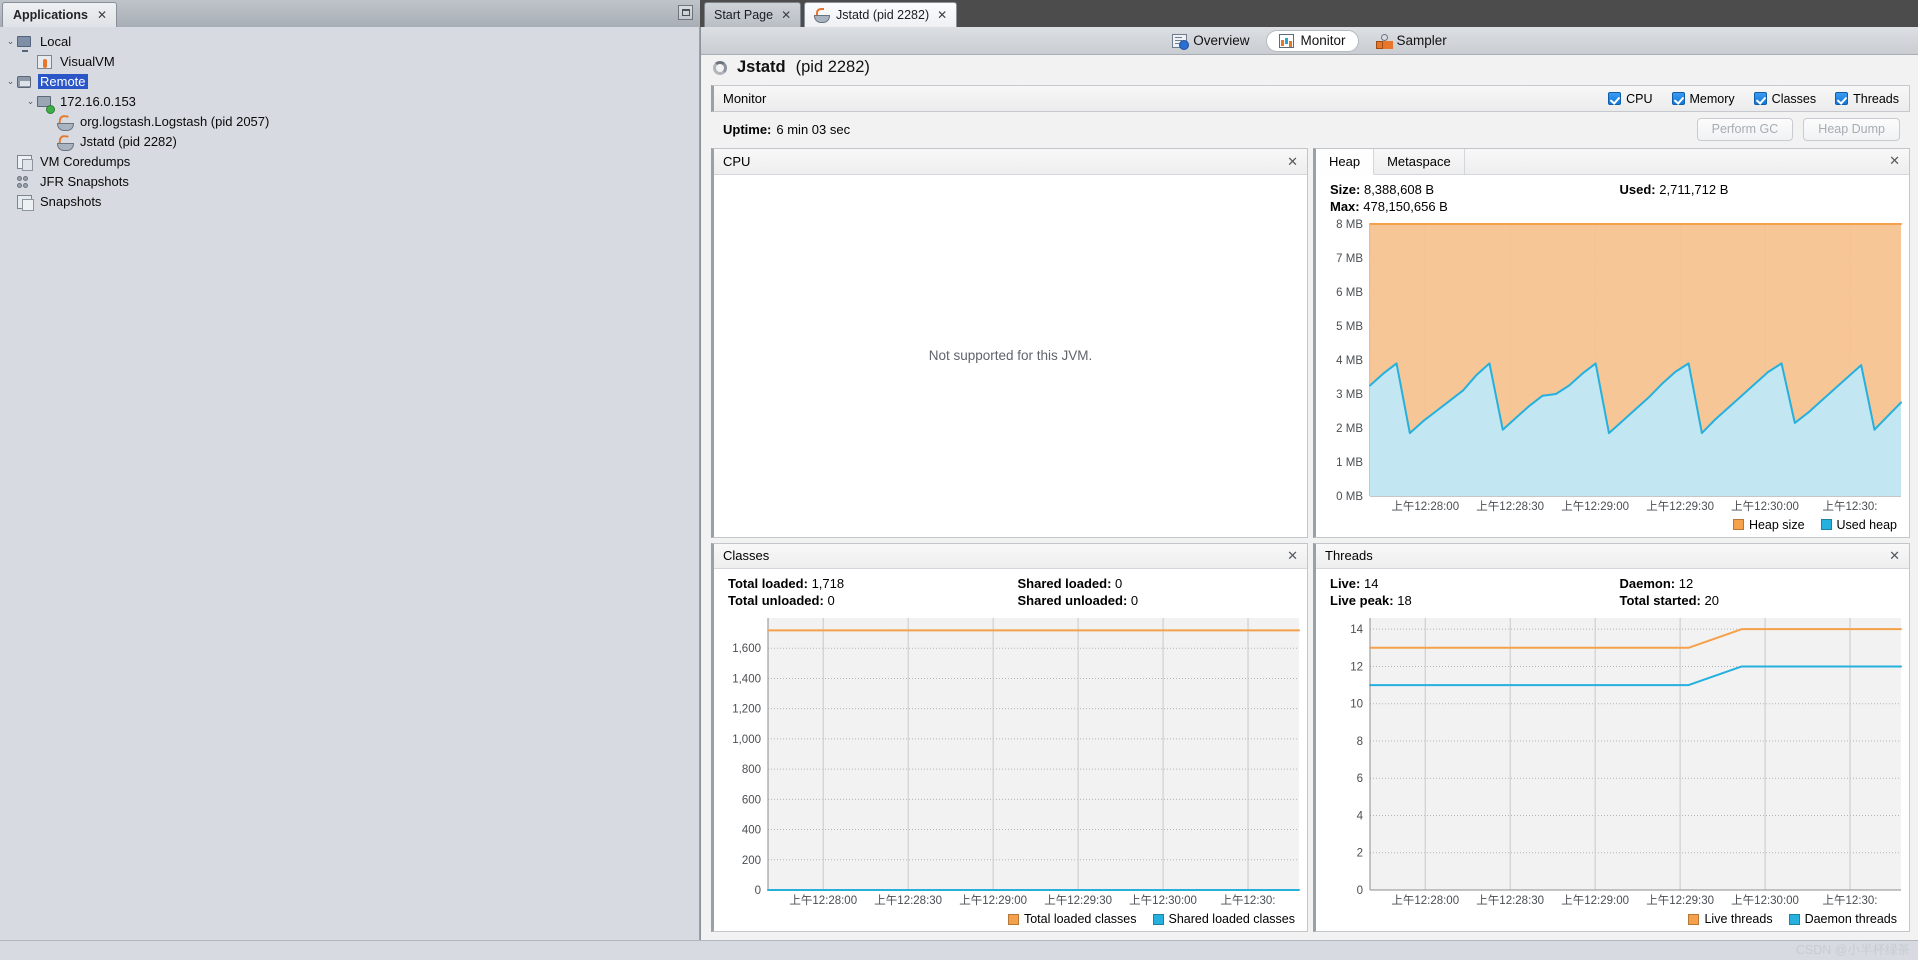  I want to click on checkbox-classes: Classes, so click(1784, 99).